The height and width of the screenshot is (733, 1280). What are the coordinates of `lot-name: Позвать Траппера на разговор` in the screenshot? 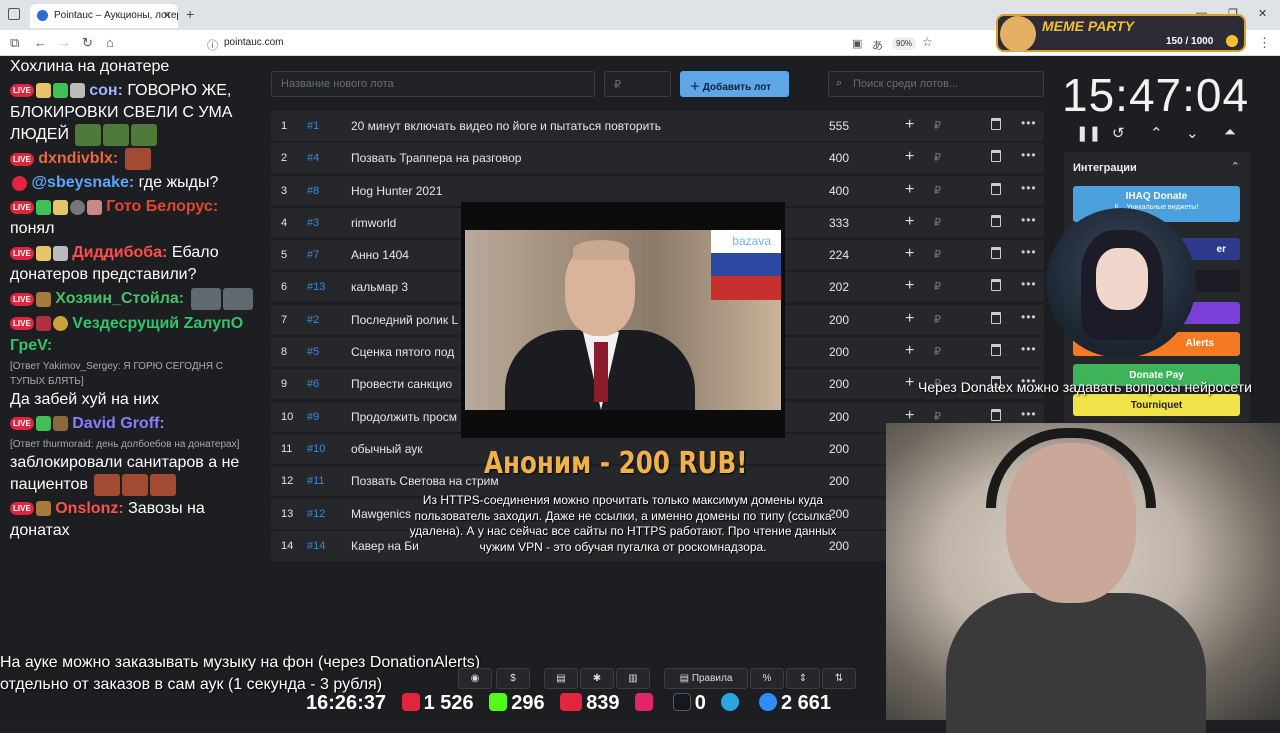 It's located at (436, 158).